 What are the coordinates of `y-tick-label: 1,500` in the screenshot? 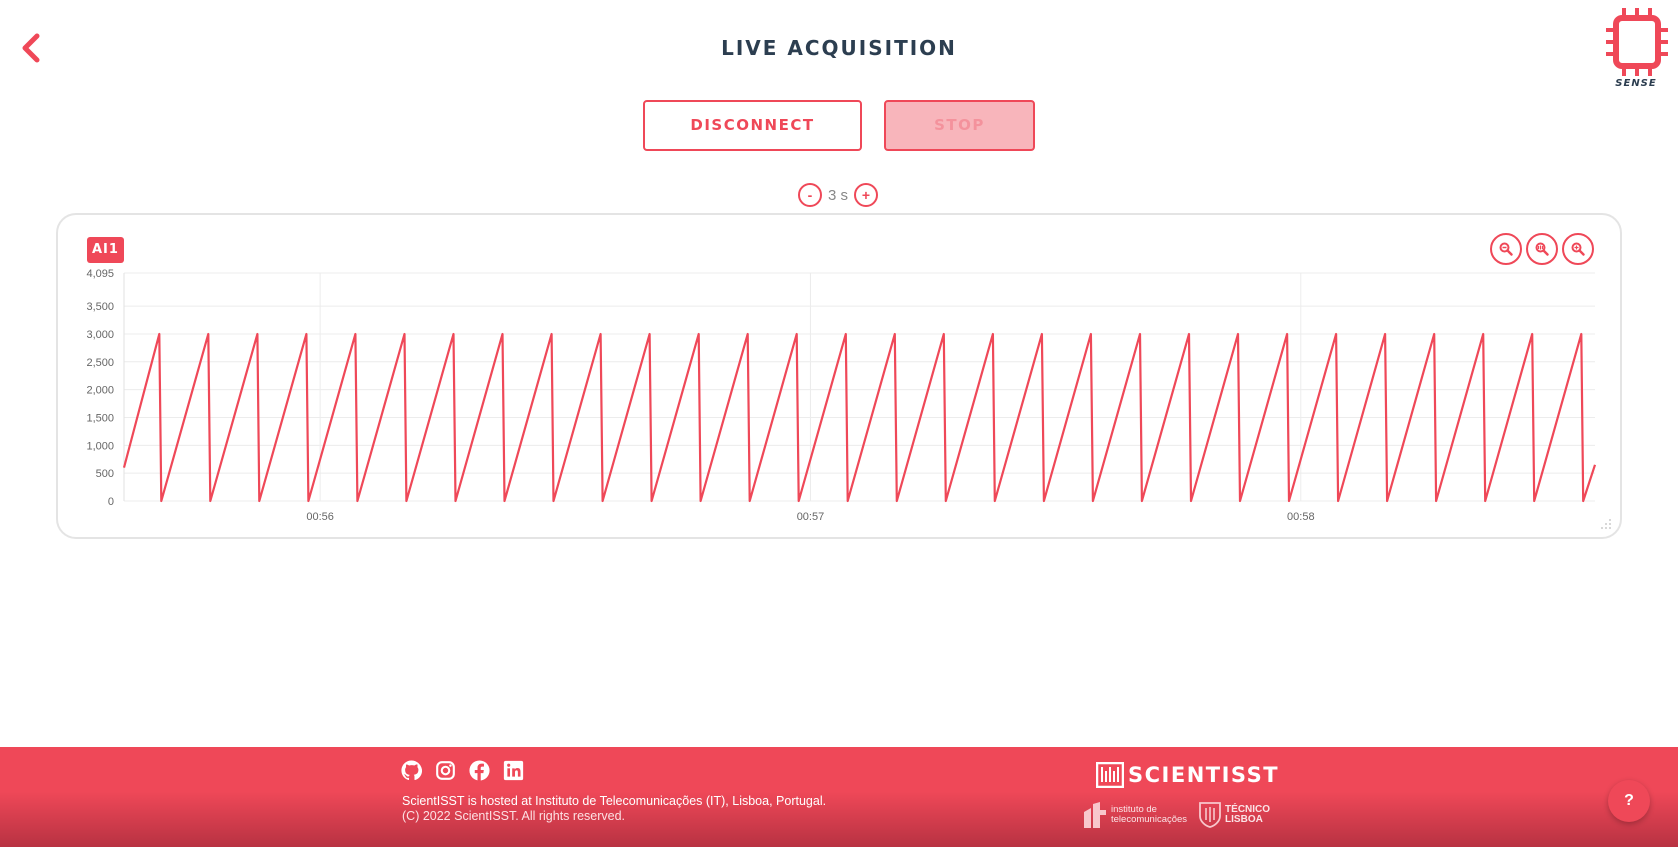 It's located at (100, 418).